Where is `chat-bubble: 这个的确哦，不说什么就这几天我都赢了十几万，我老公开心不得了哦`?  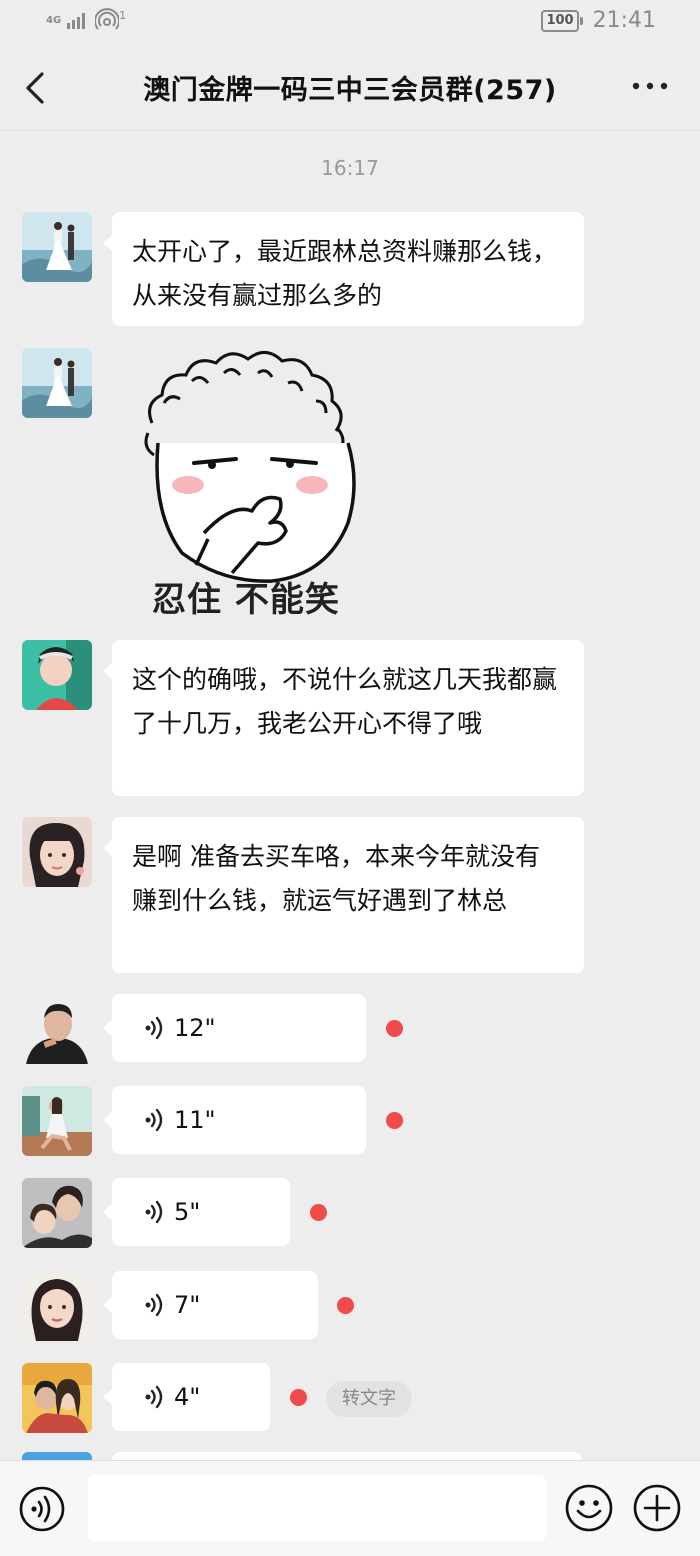
chat-bubble: 这个的确哦，不说什么就这几天我都赢了十几万，我老公开心不得了哦 is located at coordinates (343, 718).